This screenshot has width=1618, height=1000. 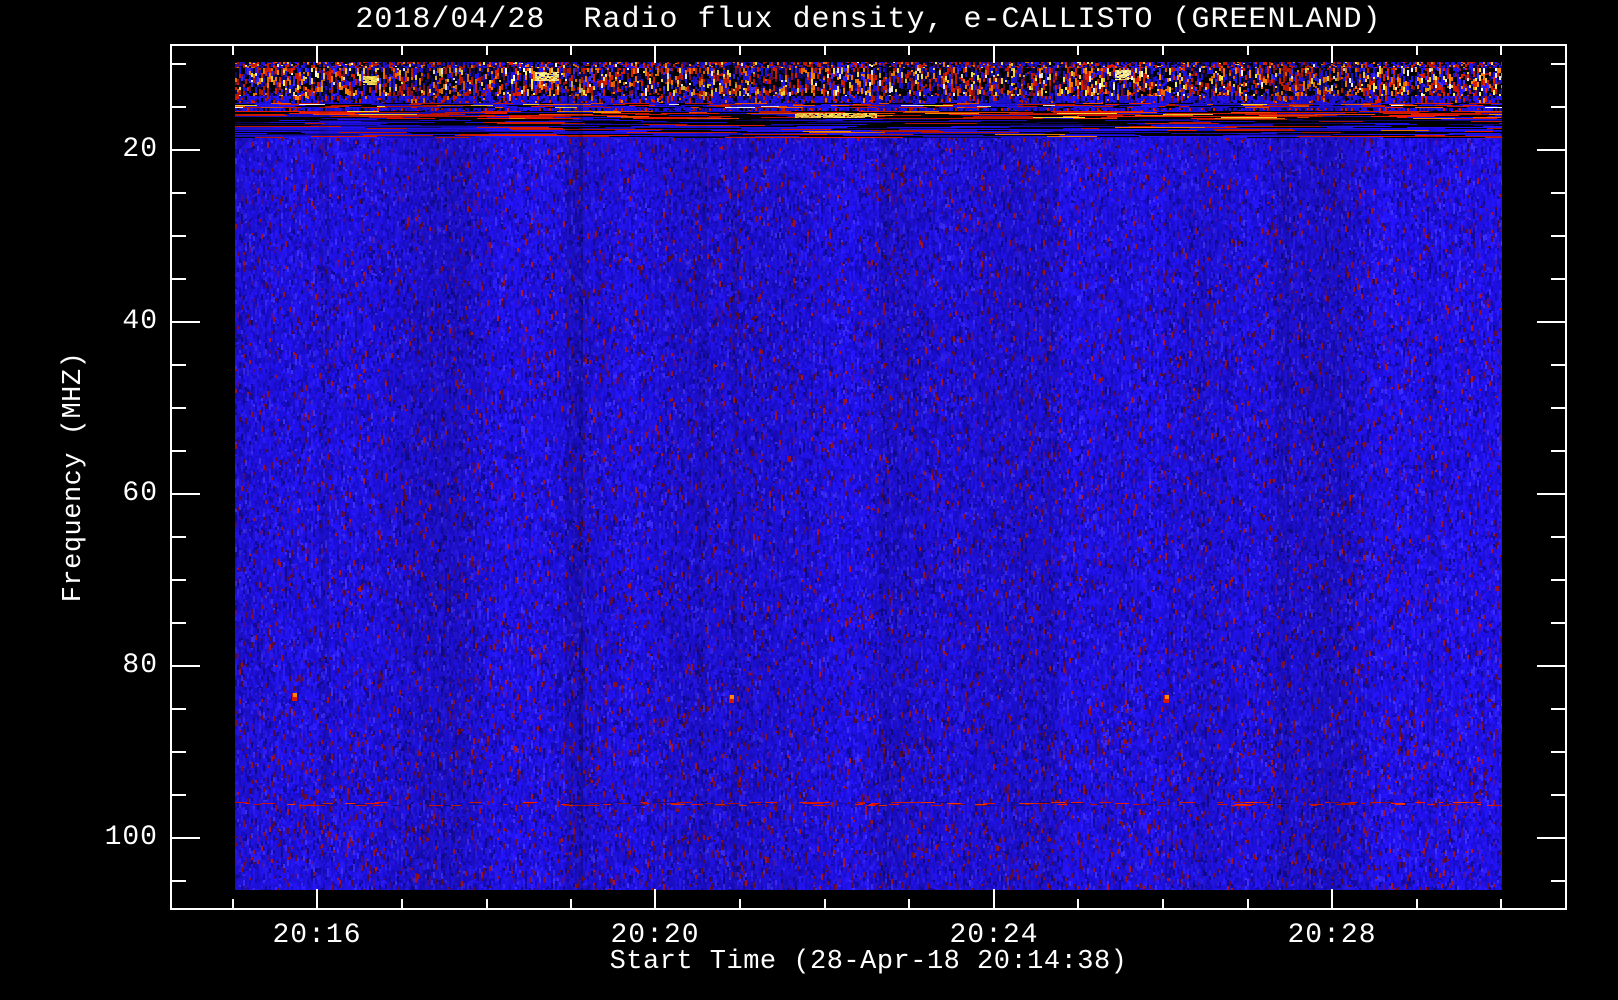 I want to click on y-tick-label: 100, so click(x=131, y=837).